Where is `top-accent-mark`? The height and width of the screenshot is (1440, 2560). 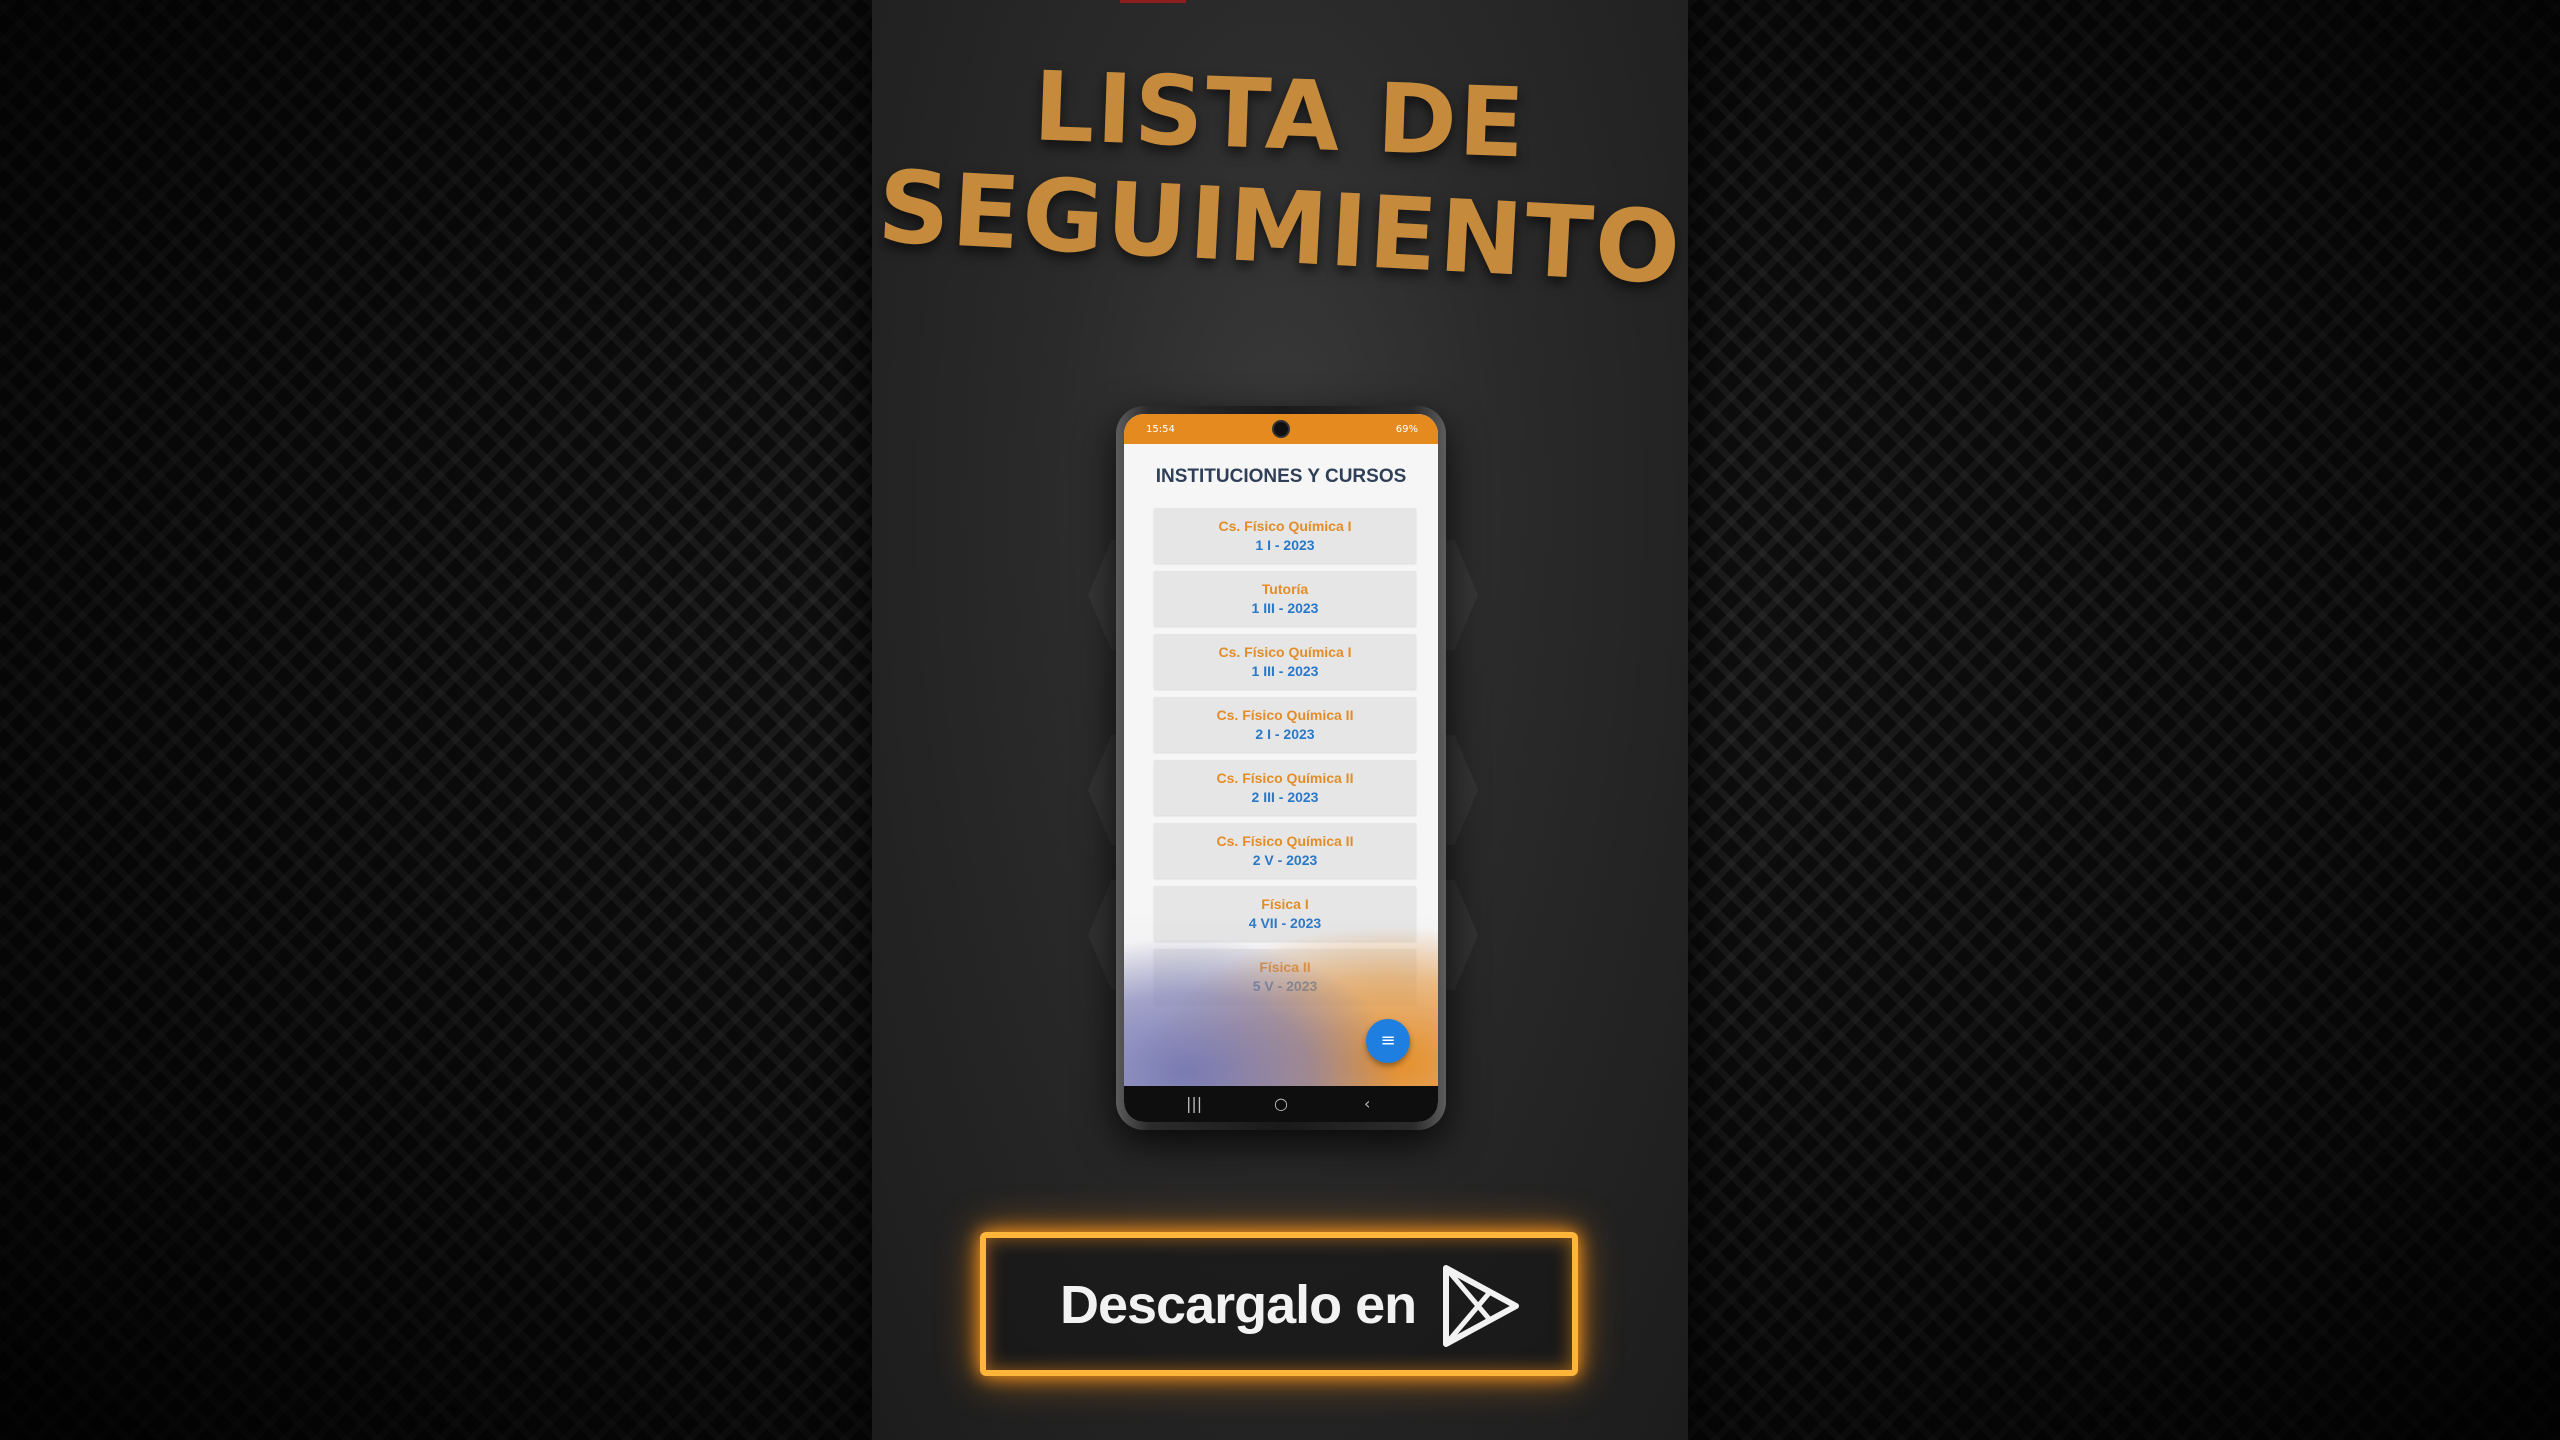 top-accent-mark is located at coordinates (1153, 1).